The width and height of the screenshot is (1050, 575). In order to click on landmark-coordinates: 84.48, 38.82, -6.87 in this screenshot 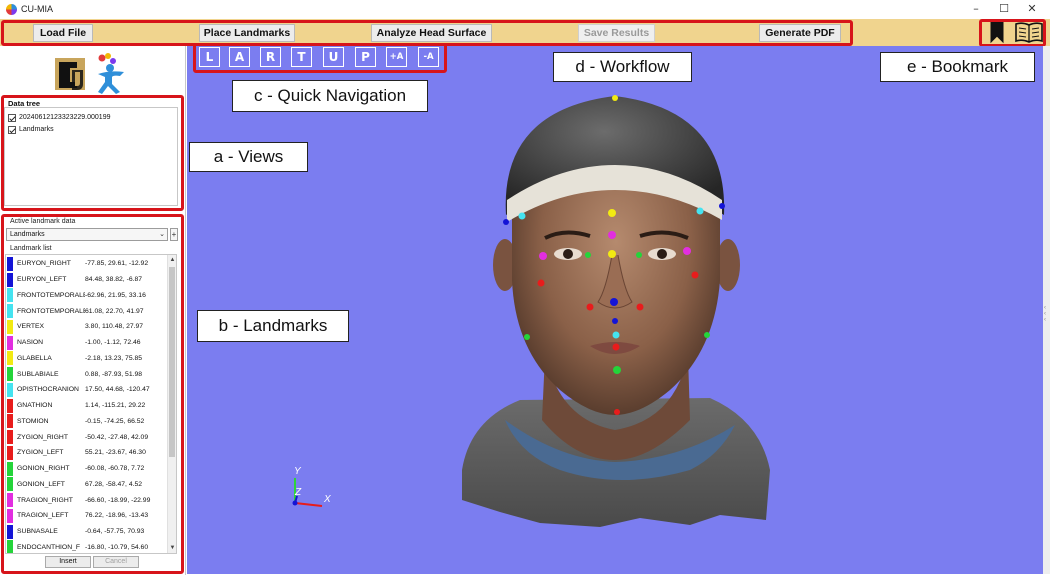, I will do `click(114, 280)`.